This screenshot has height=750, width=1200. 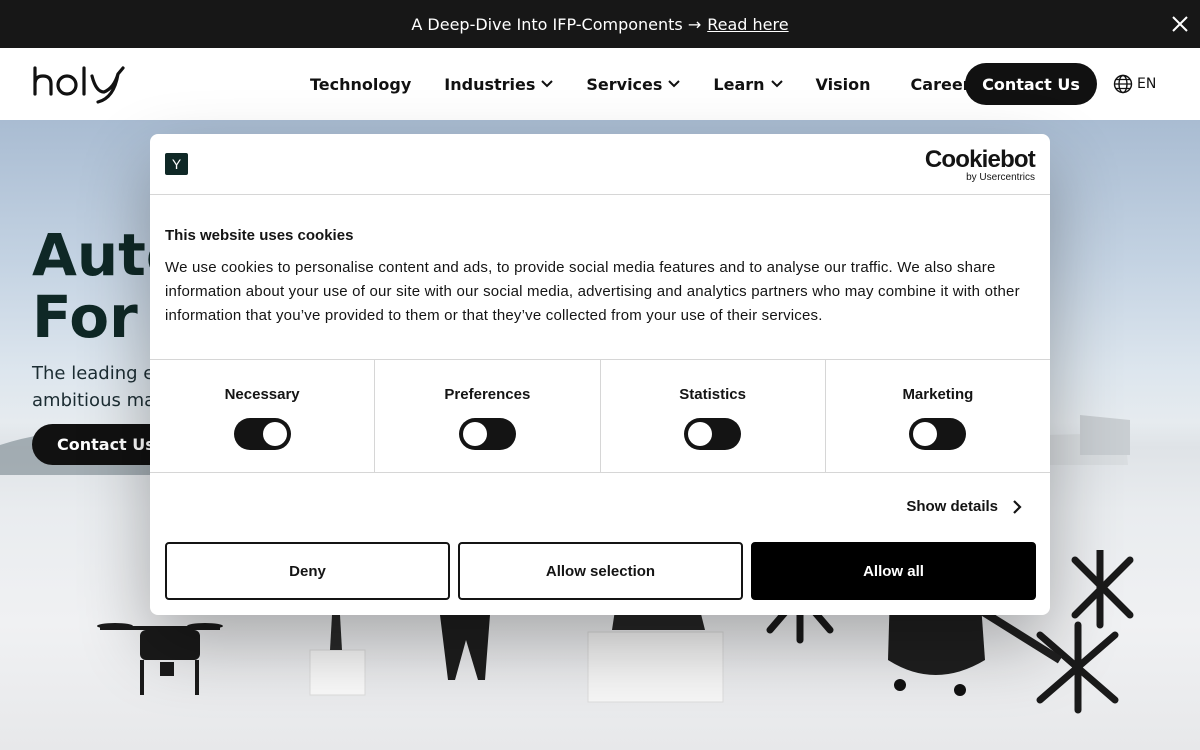 I want to click on banner-read-link: Read here, so click(x=747, y=24).